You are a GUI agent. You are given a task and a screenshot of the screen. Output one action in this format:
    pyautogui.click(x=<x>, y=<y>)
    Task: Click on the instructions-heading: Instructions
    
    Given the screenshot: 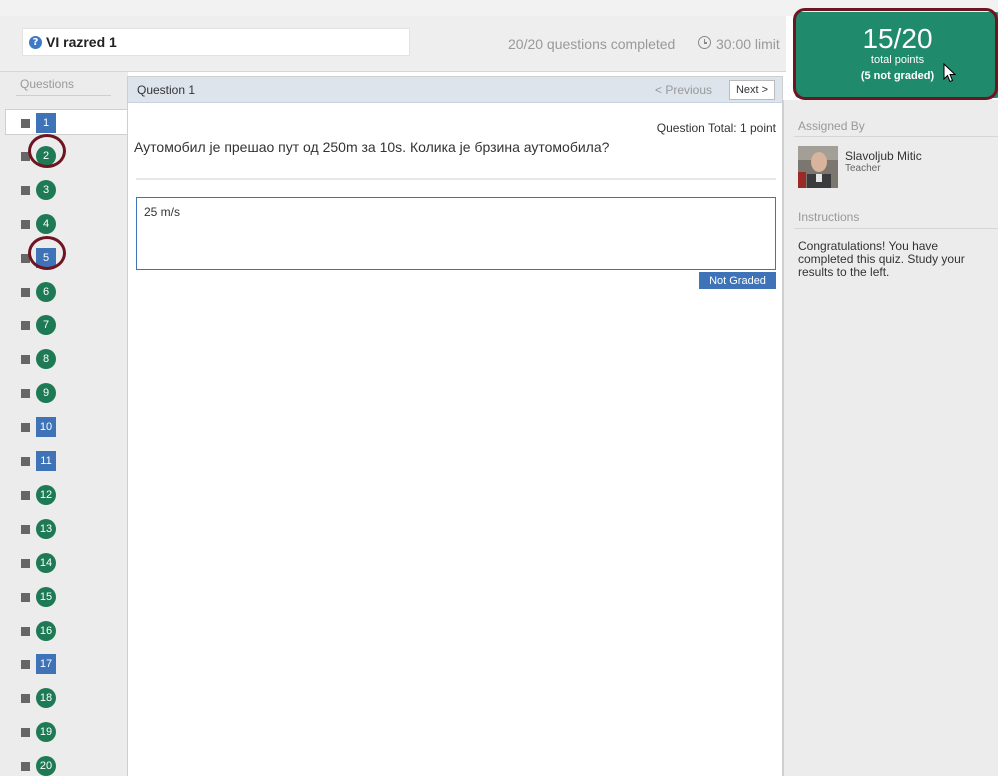 What is the action you would take?
    pyautogui.click(x=829, y=217)
    